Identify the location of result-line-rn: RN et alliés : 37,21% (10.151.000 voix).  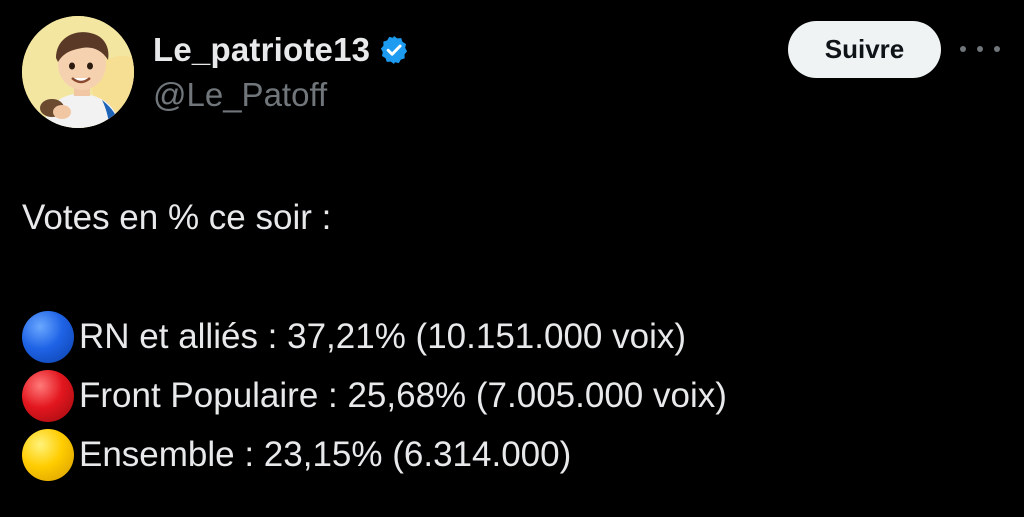
(354, 337).